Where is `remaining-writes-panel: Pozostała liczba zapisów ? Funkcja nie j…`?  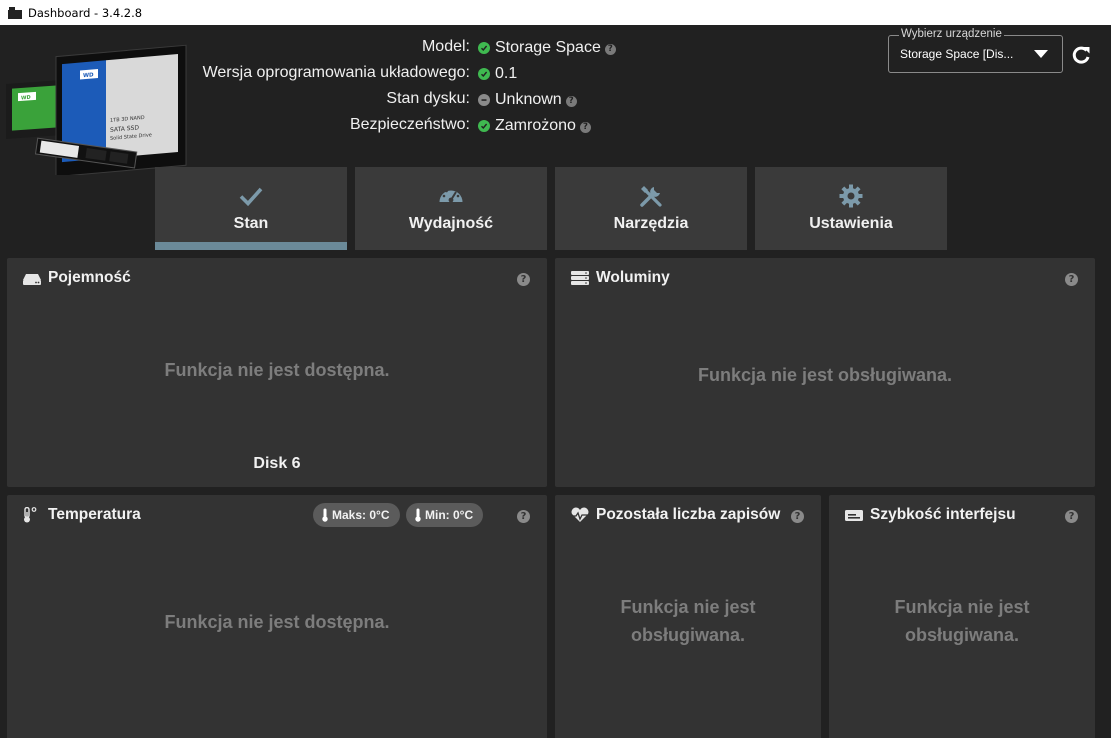
remaining-writes-panel: Pozostała liczba zapisów ? Funkcja nie j… is located at coordinates (688, 616).